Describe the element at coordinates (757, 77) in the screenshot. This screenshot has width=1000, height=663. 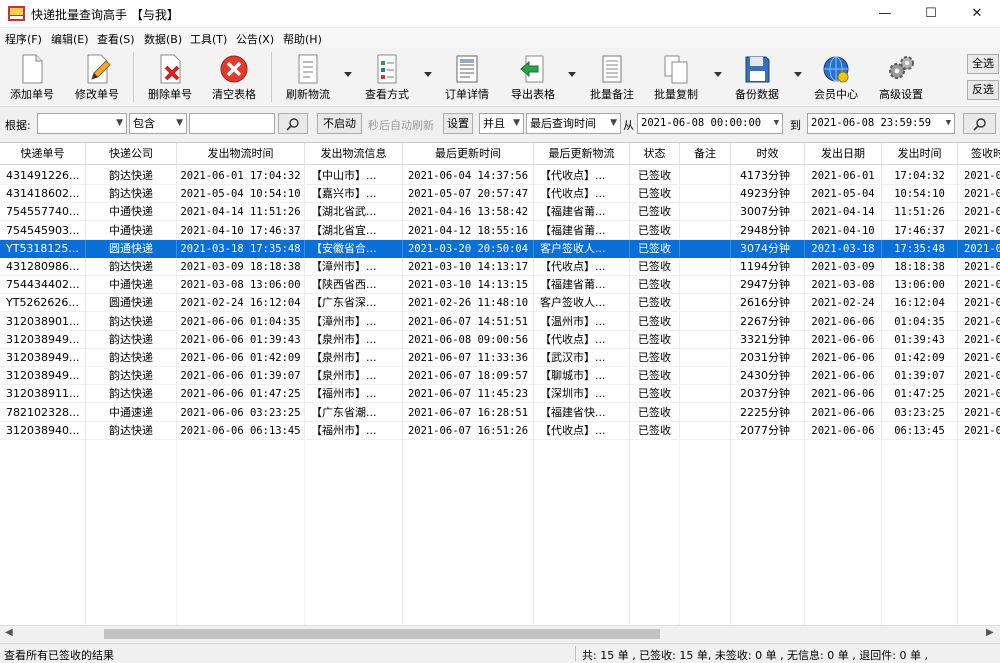
I see `backup-data-button: 备份数据` at that location.